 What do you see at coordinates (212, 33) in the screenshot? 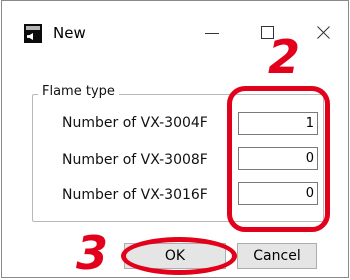
I see `minimize-icon` at bounding box center [212, 33].